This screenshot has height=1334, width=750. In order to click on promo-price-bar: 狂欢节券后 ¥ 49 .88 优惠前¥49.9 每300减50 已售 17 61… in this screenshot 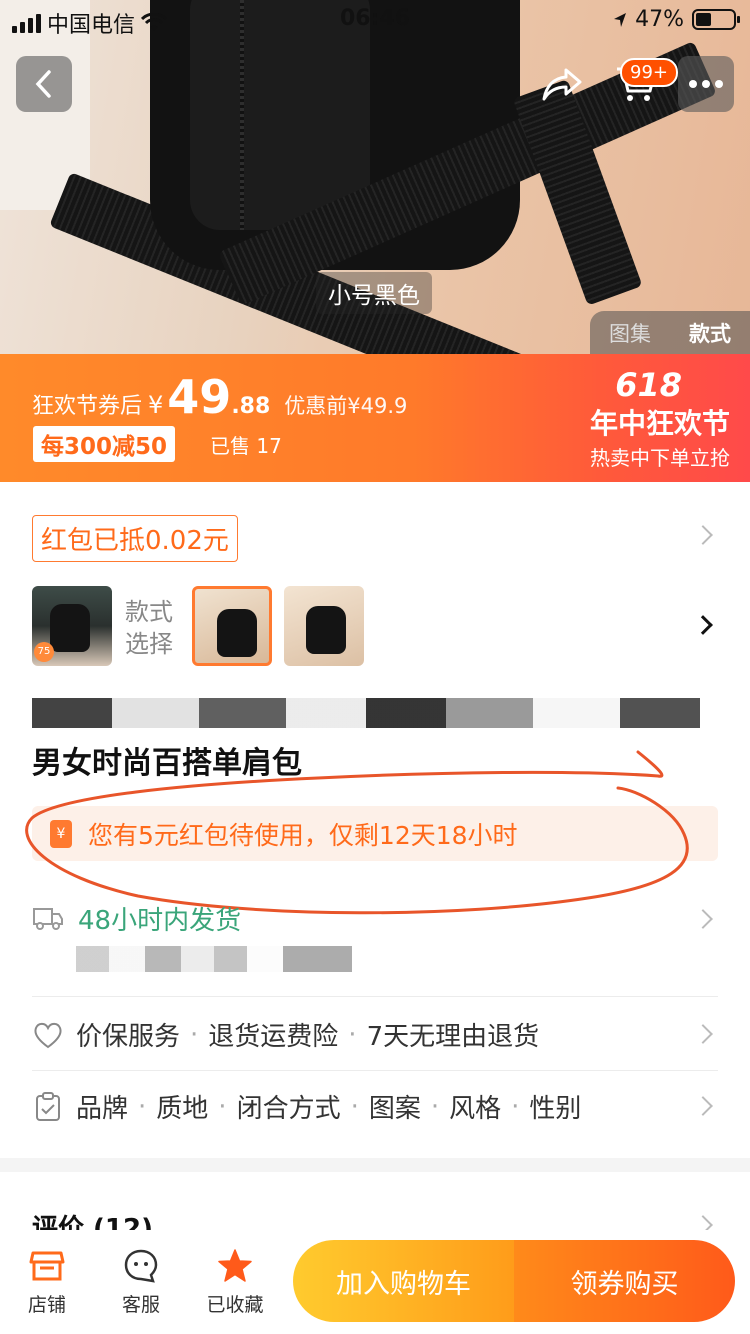, I will do `click(375, 418)`.